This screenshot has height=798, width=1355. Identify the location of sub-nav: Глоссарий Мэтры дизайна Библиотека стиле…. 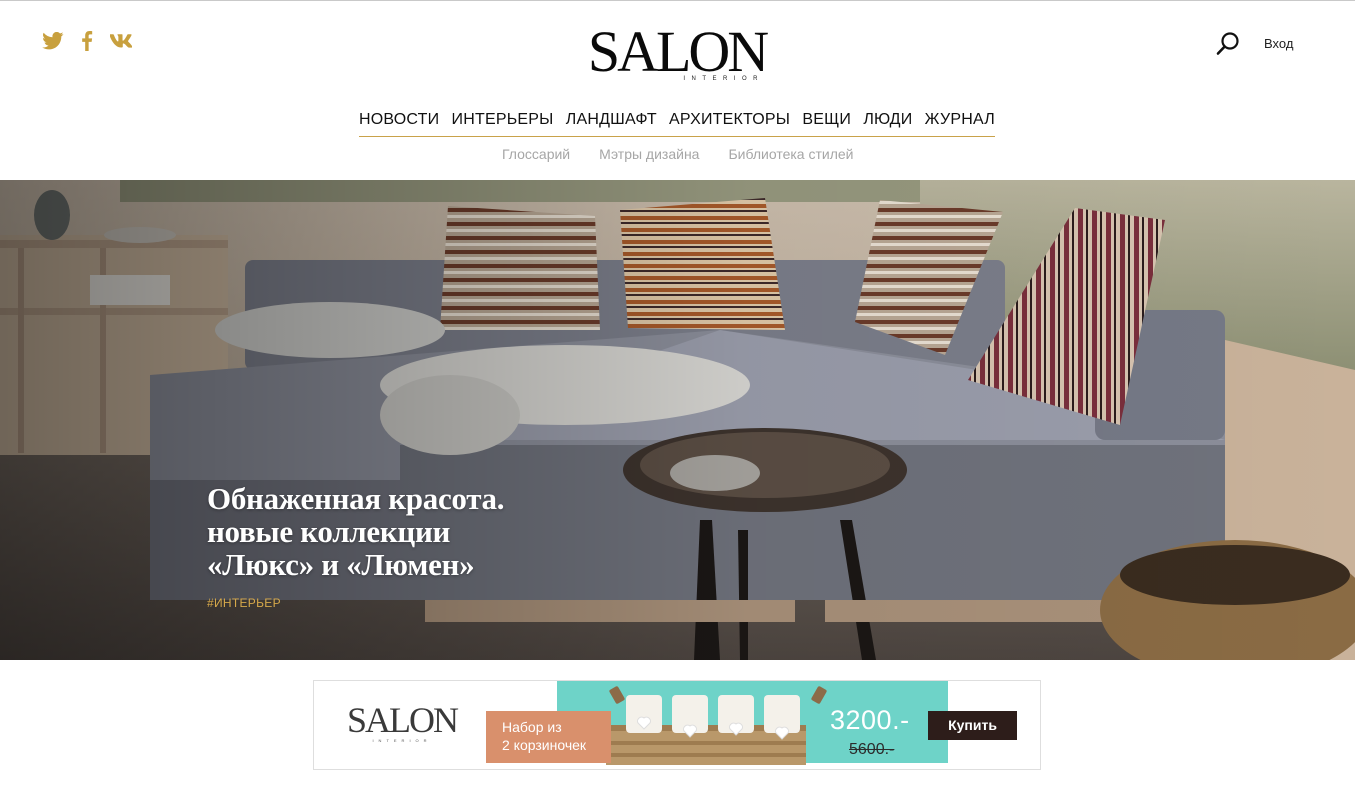
(678, 154).